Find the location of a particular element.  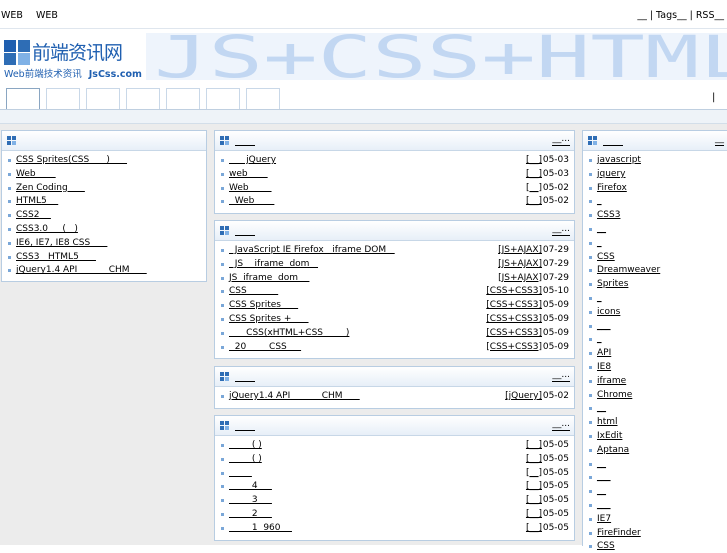

list-item-link: Zen Coding is located at coordinates (50, 188).